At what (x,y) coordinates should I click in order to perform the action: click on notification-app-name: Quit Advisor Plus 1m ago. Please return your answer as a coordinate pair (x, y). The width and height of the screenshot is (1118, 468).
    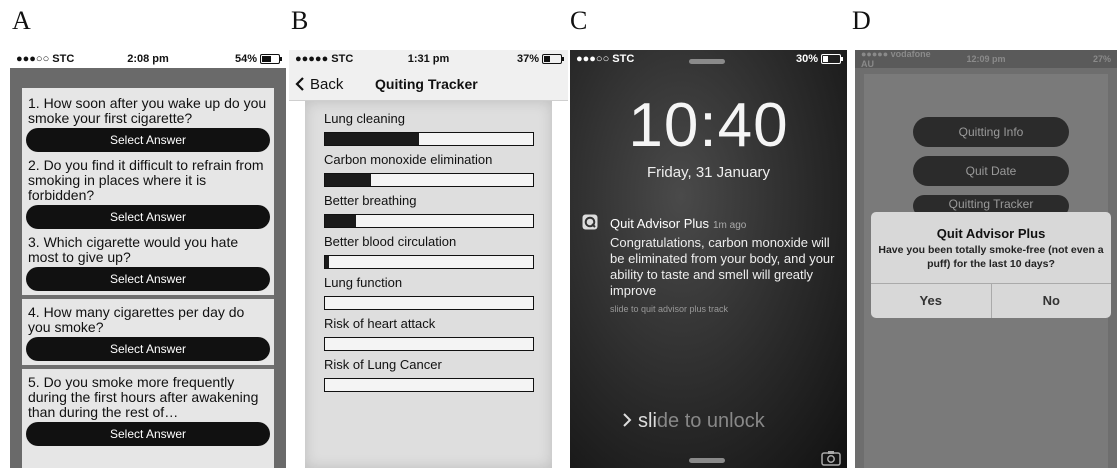
    Looking at the image, I should click on (678, 223).